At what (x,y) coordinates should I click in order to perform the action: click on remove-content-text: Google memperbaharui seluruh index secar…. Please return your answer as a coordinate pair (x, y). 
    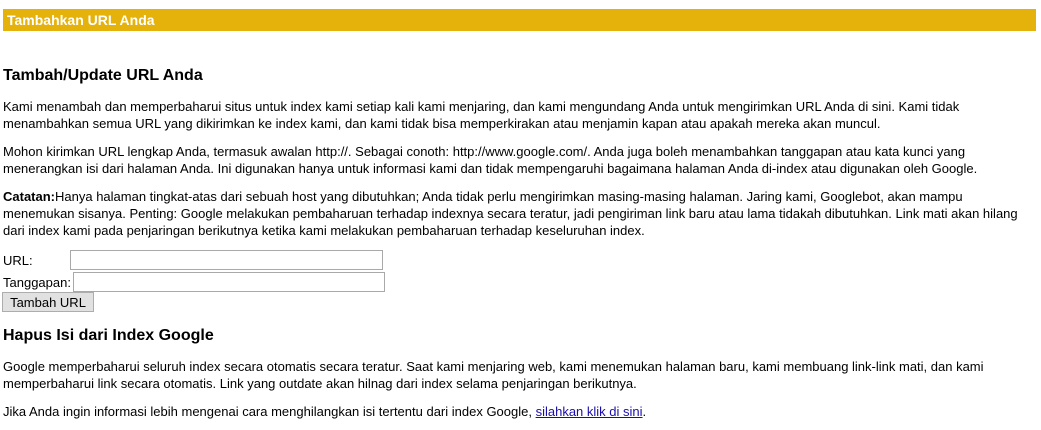
    Looking at the image, I should click on (493, 375).